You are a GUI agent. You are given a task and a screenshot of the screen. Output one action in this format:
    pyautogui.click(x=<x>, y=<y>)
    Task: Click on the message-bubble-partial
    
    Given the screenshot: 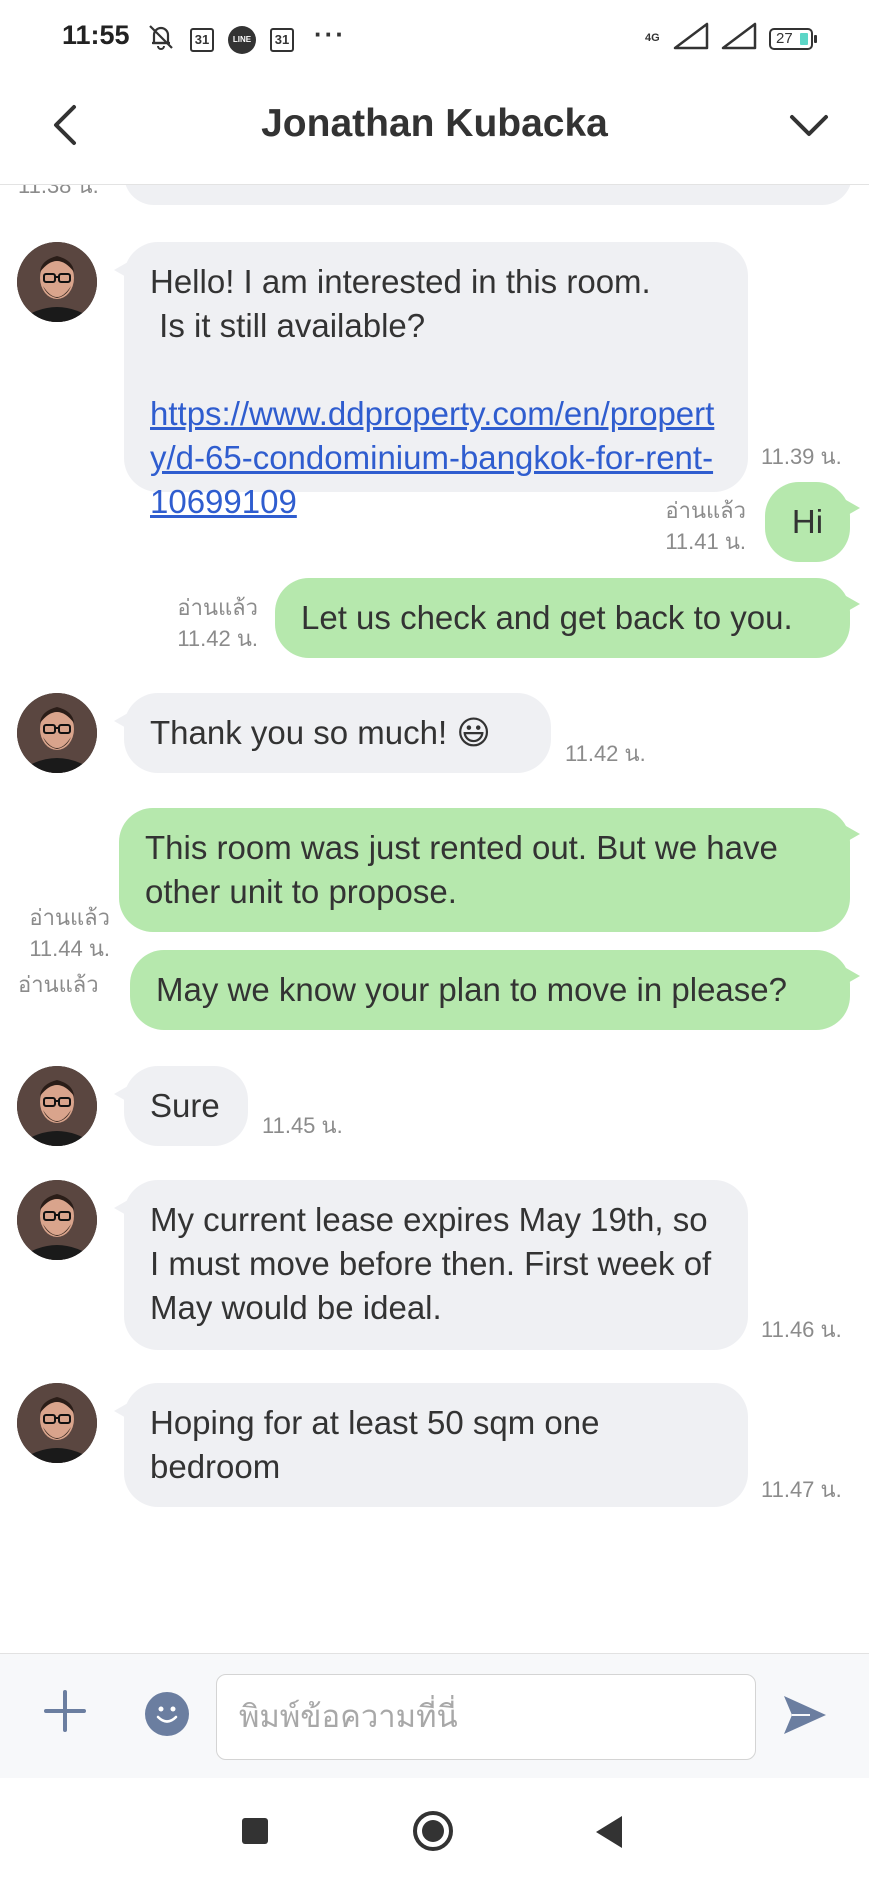 What is the action you would take?
    pyautogui.click(x=488, y=195)
    